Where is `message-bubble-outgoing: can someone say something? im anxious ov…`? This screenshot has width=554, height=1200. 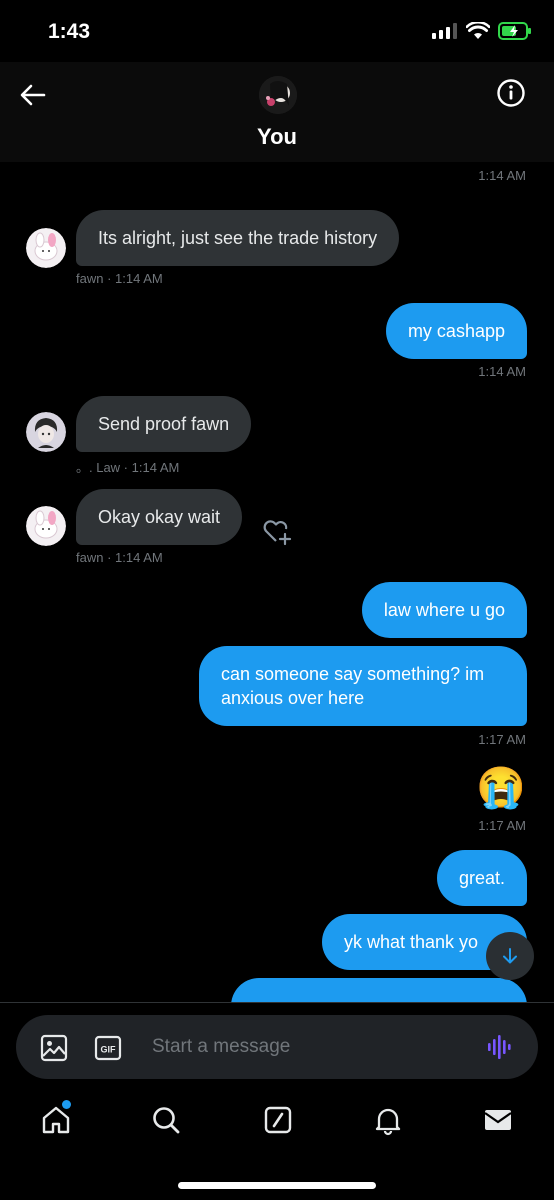 message-bubble-outgoing: can someone say something? im anxious ov… is located at coordinates (363, 686).